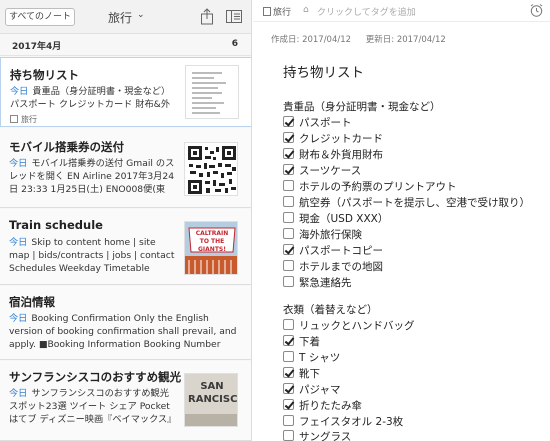 Image resolution: width=550 pixels, height=441 pixels. I want to click on checklist-item: ホテルまでの地図, so click(333, 267).